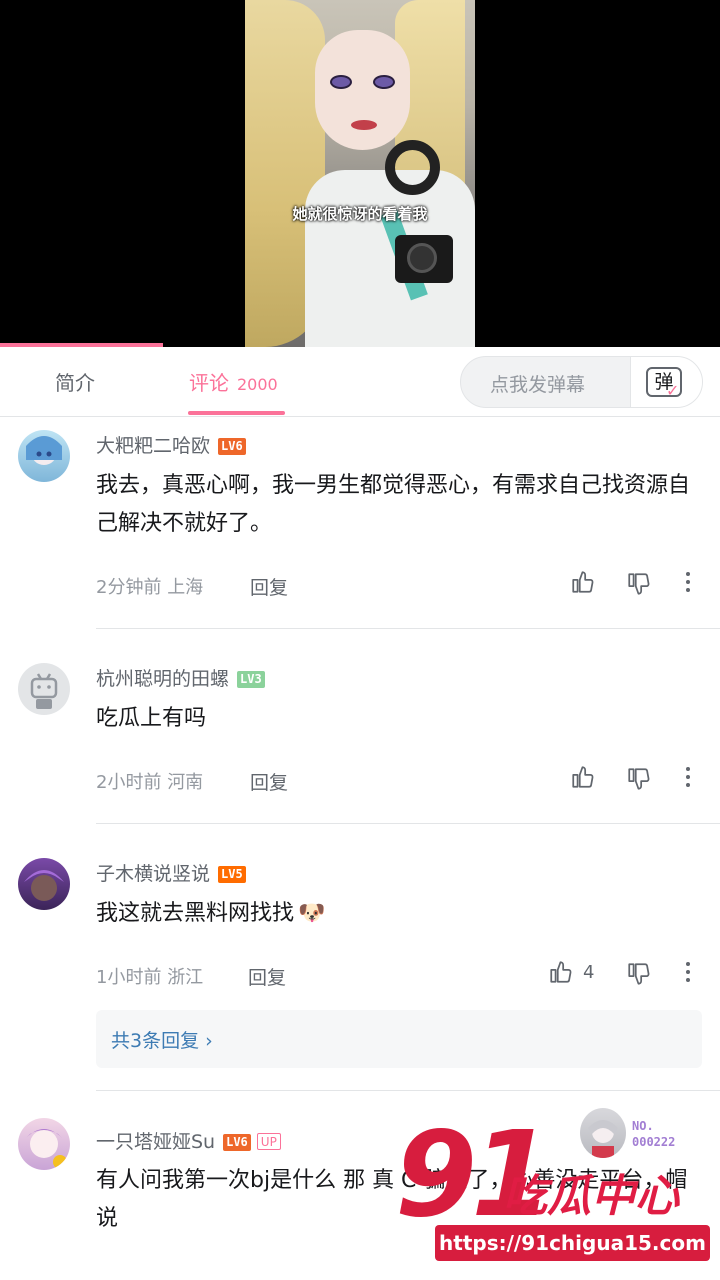 The height and width of the screenshot is (1280, 720). I want to click on fan-avatar-icon, so click(603, 1139).